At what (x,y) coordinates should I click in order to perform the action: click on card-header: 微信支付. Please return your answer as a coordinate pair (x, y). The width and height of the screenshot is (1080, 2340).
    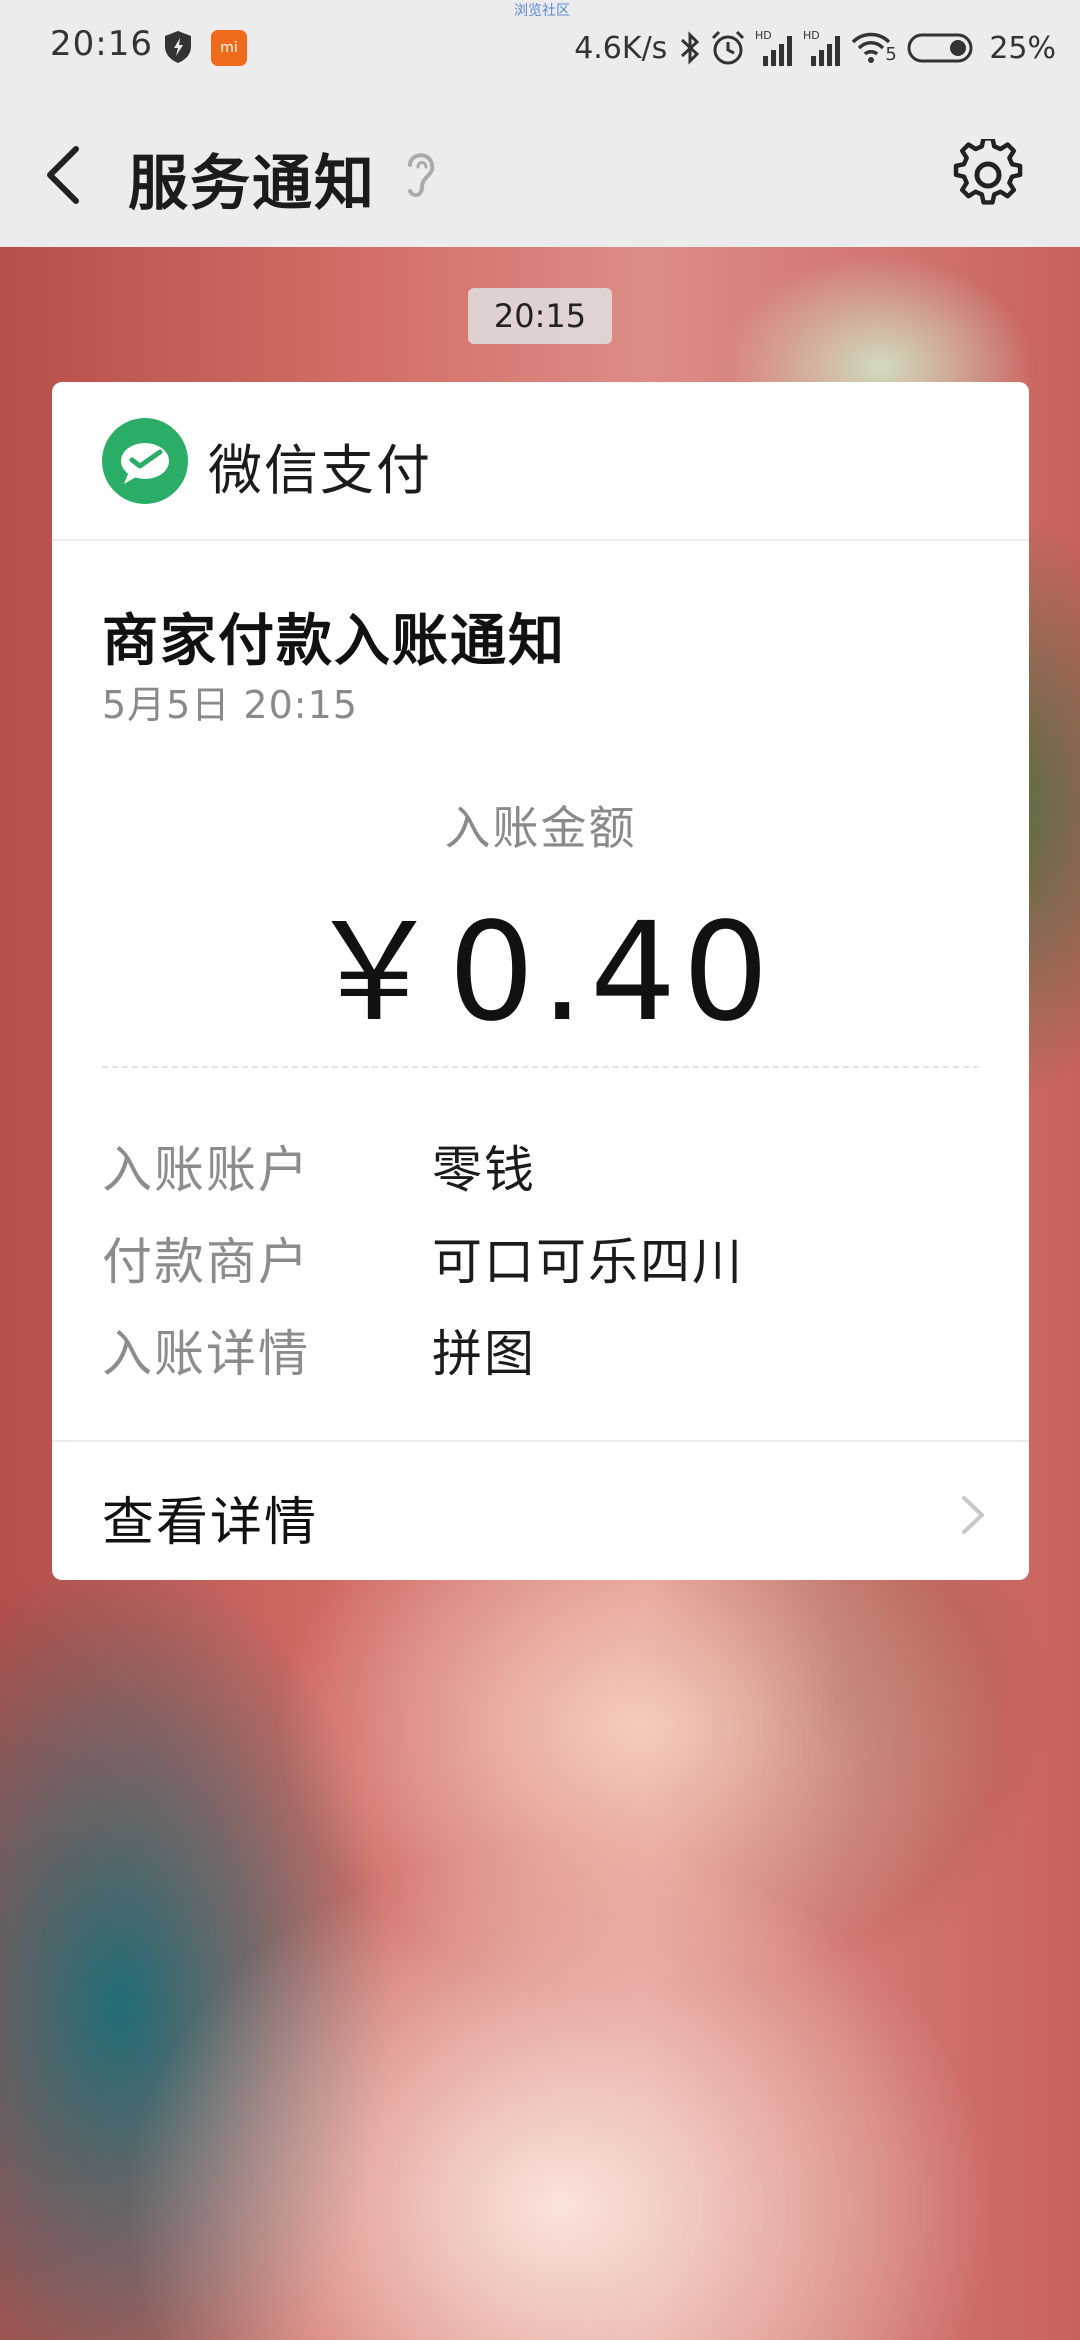
    Looking at the image, I should click on (540, 461).